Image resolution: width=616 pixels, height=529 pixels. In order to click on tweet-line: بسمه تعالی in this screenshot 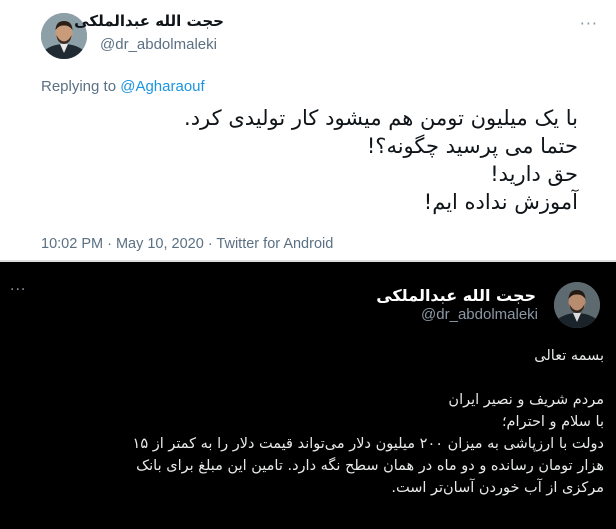, I will do `click(569, 356)`.